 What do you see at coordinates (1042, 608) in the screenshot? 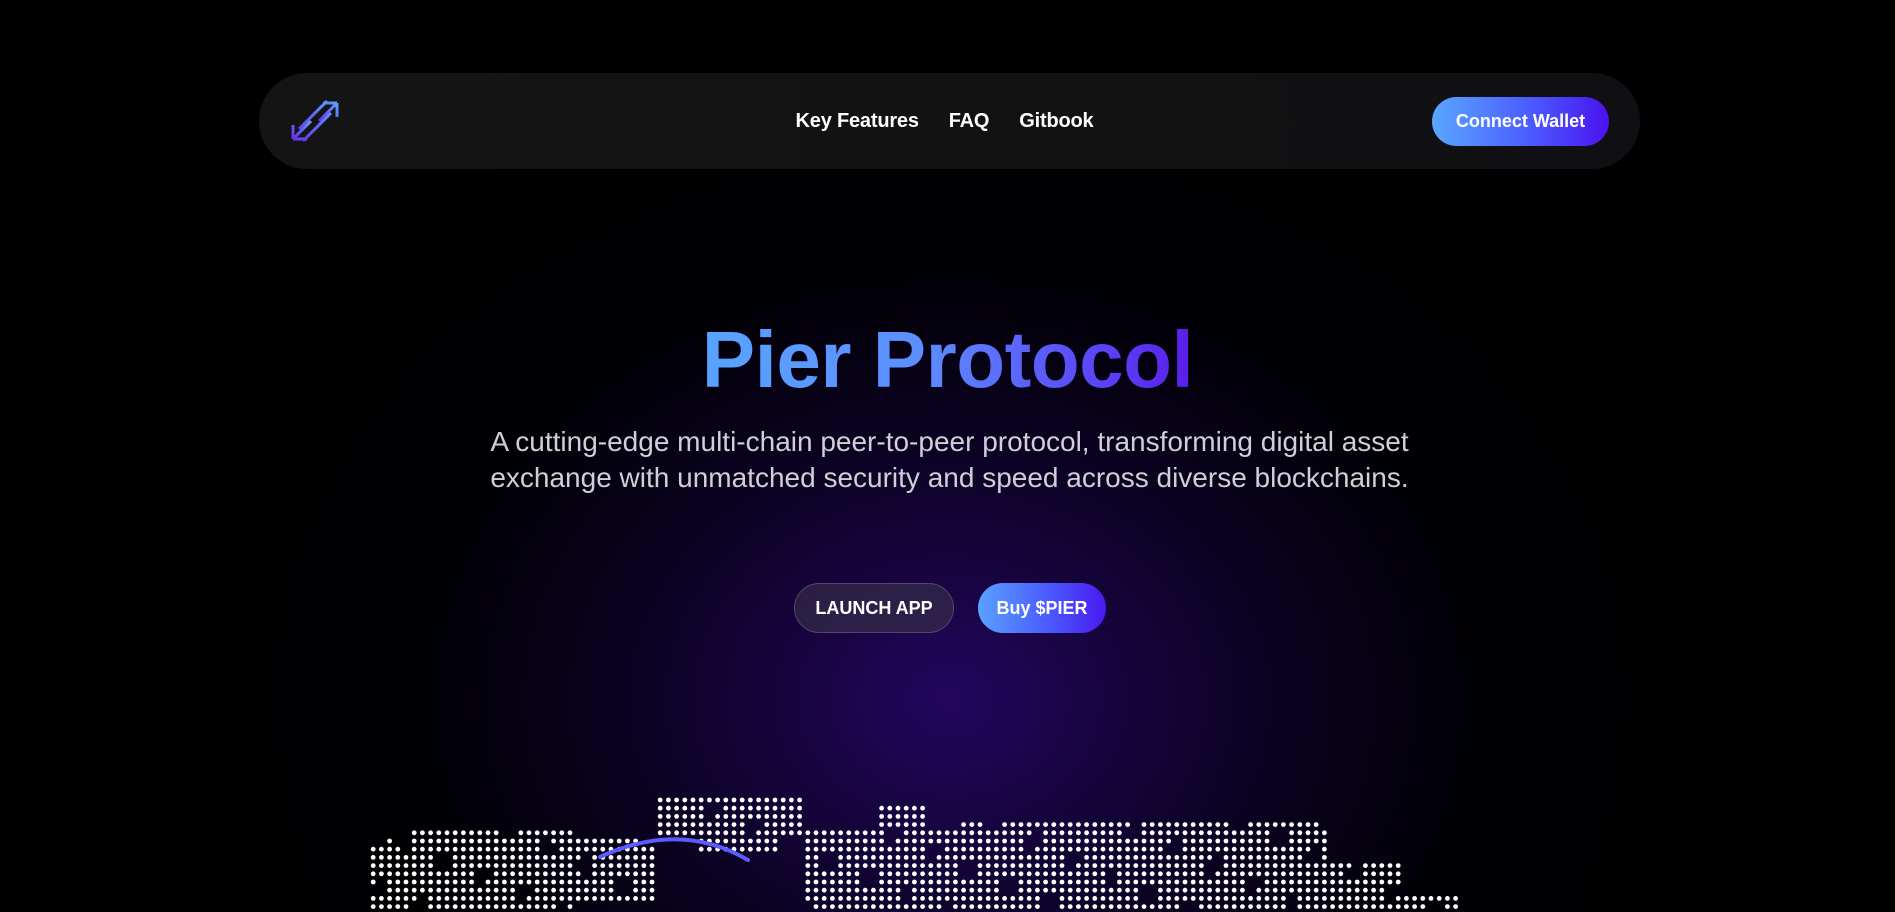
I see `buy-pier-button: Buy $PIER` at bounding box center [1042, 608].